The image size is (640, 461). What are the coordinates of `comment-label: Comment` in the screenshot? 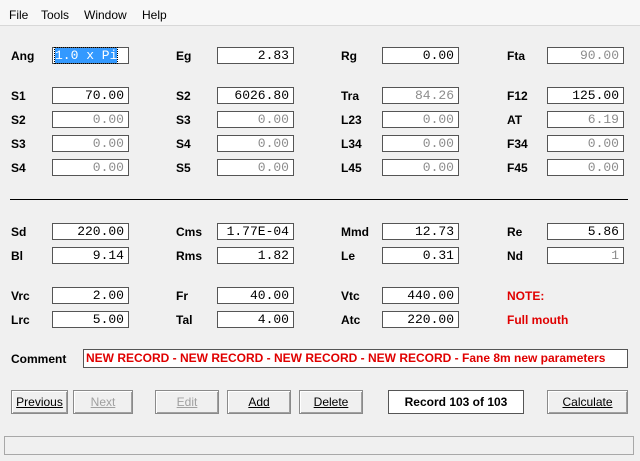 It's located at (39, 359).